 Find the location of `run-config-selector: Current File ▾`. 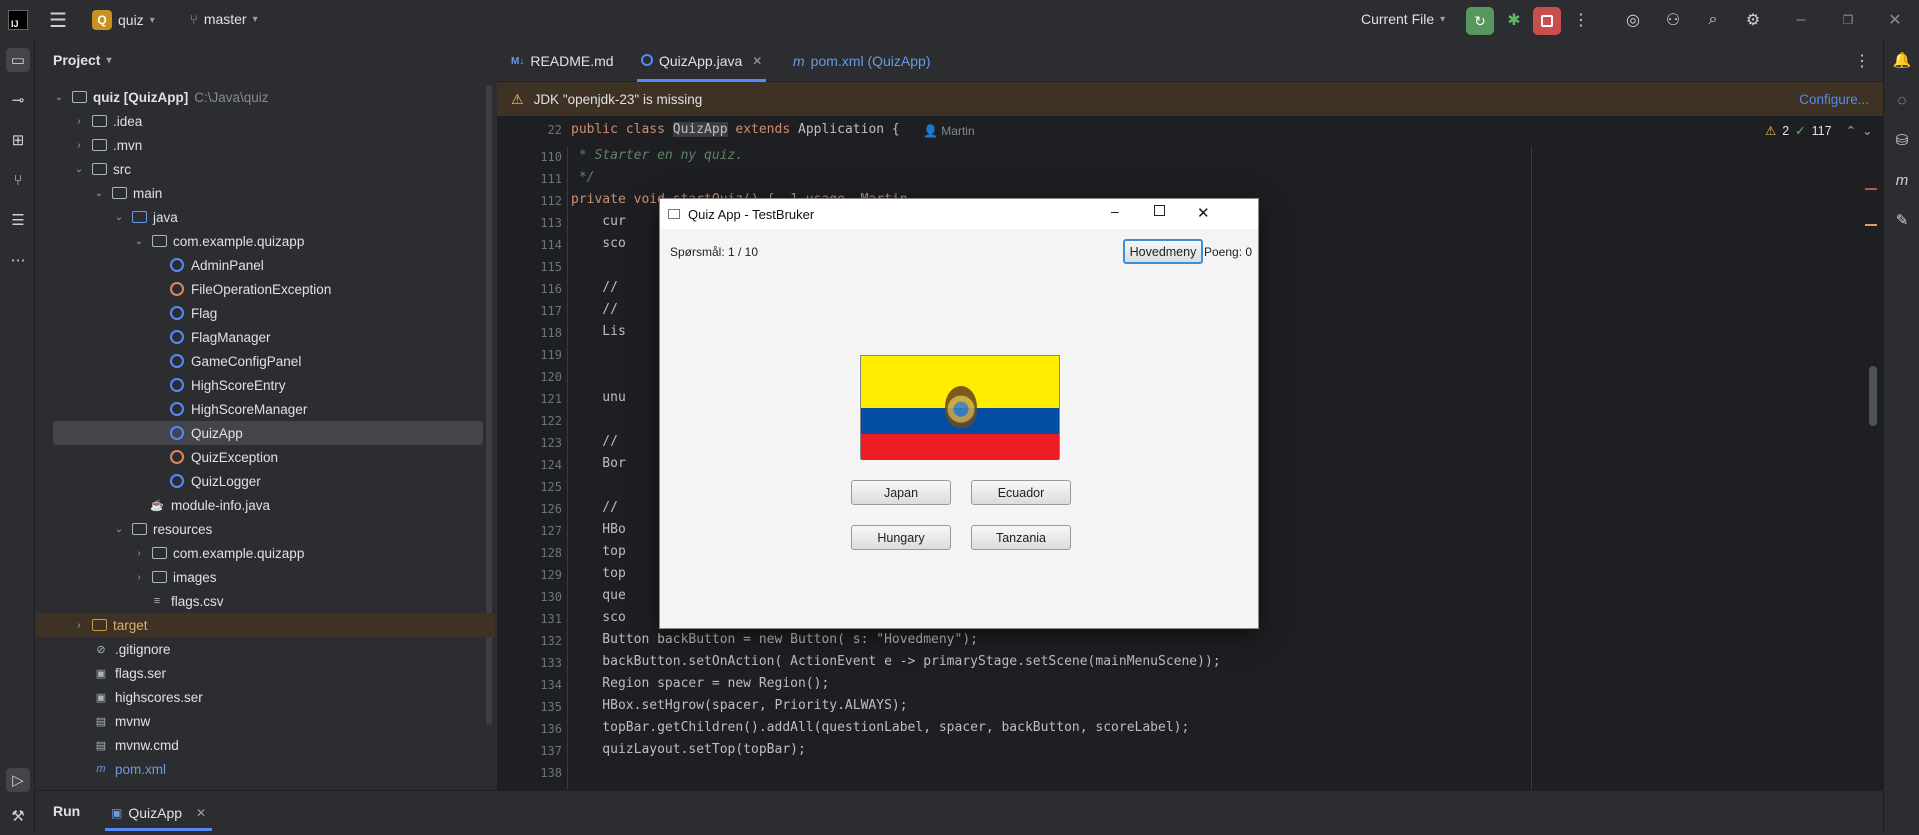

run-config-selector: Current File ▾ is located at coordinates (1403, 19).